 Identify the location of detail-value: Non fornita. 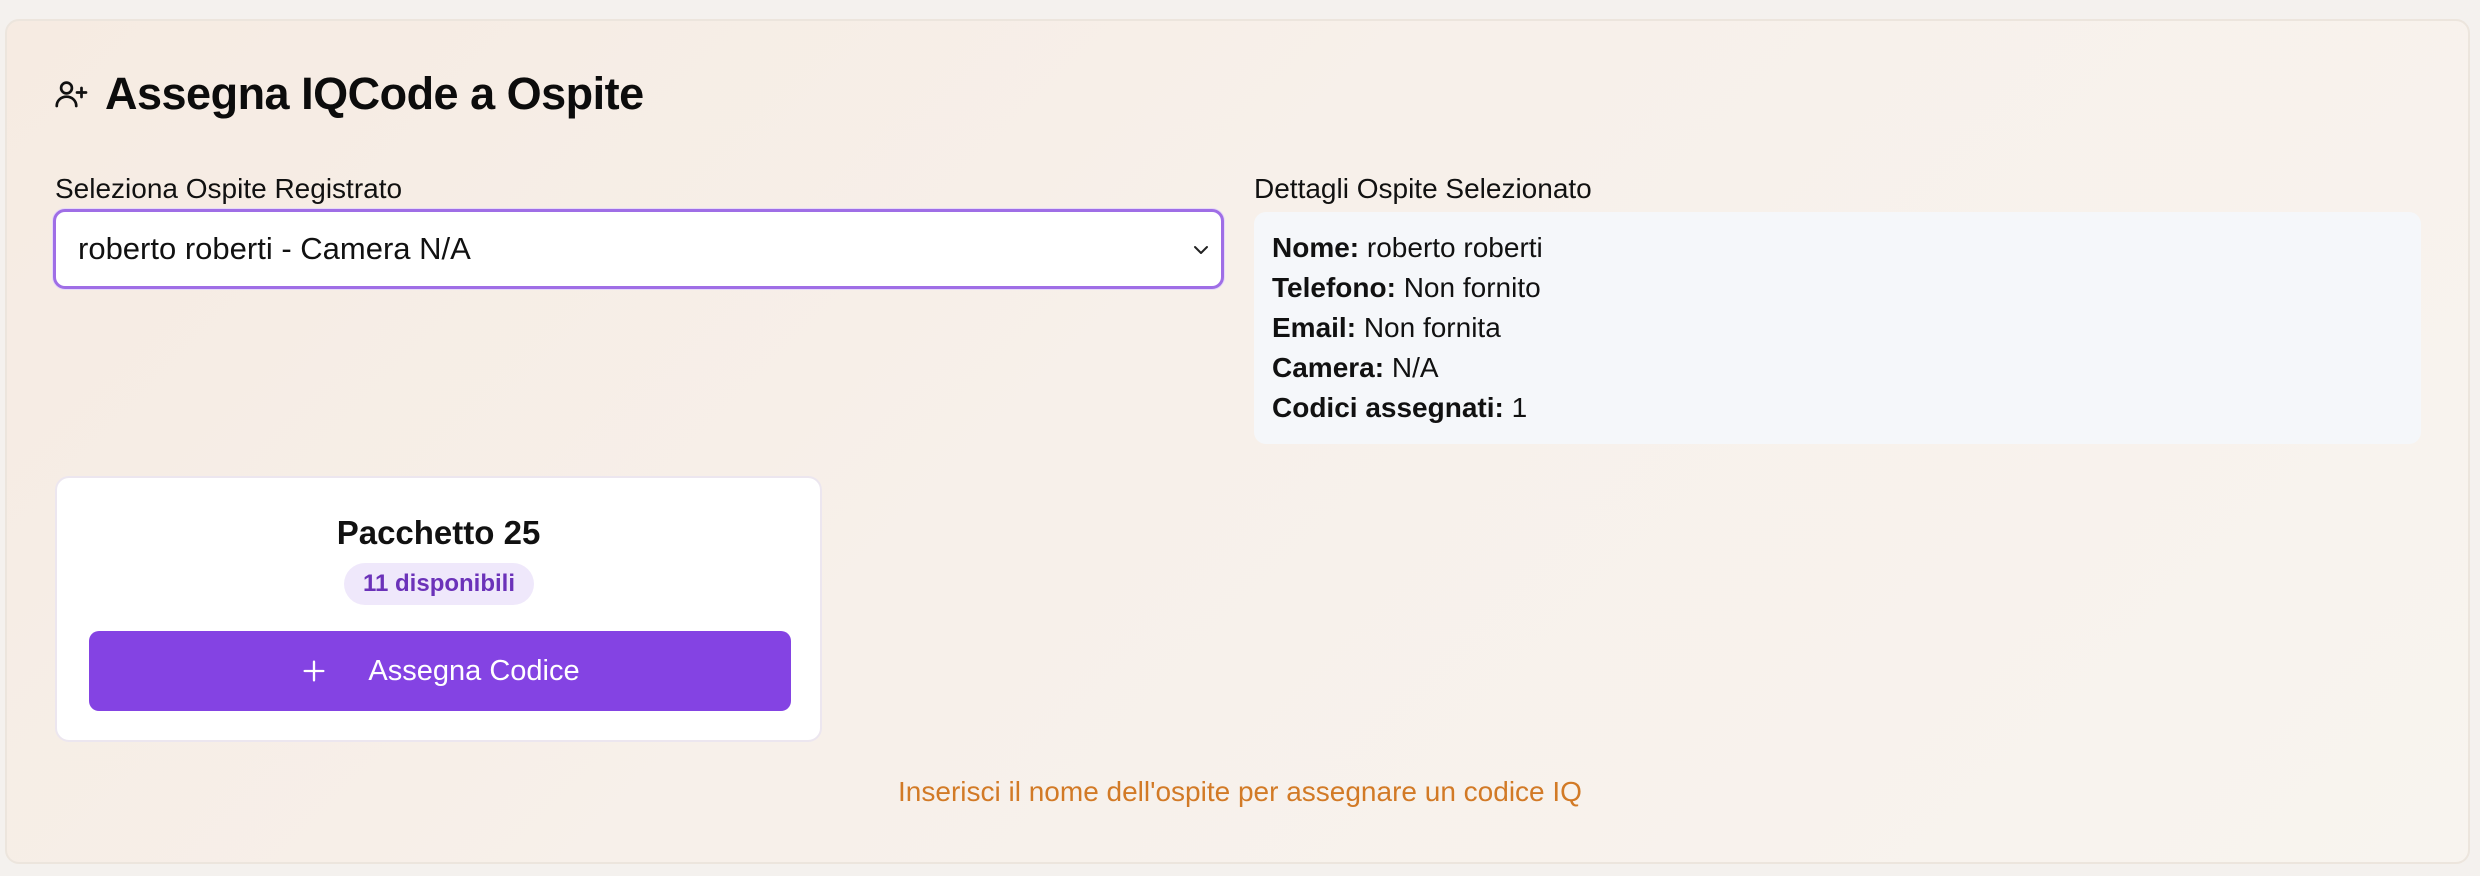
(1432, 327).